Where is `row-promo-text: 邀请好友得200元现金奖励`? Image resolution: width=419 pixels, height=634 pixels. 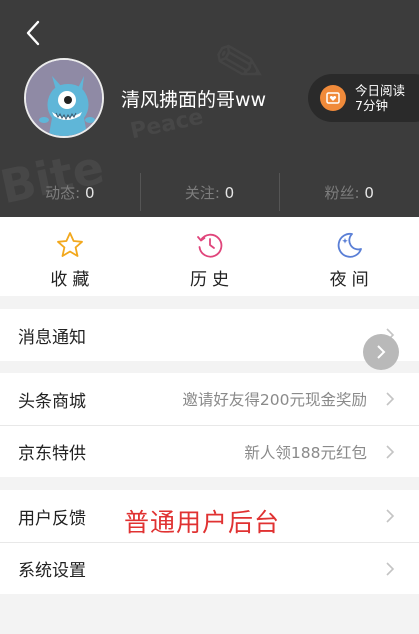 row-promo-text: 邀请好友得200元现金奖励 is located at coordinates (274, 400).